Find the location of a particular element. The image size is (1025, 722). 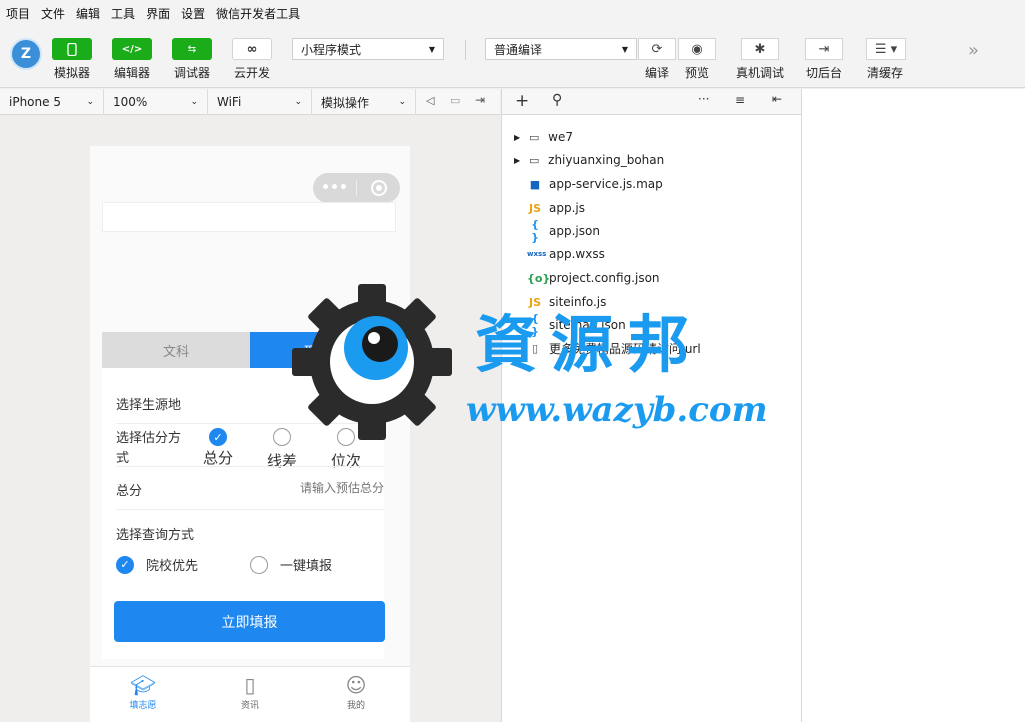

tree-item-label: 更多免费精品源码请访问.url is located at coordinates (625, 348).